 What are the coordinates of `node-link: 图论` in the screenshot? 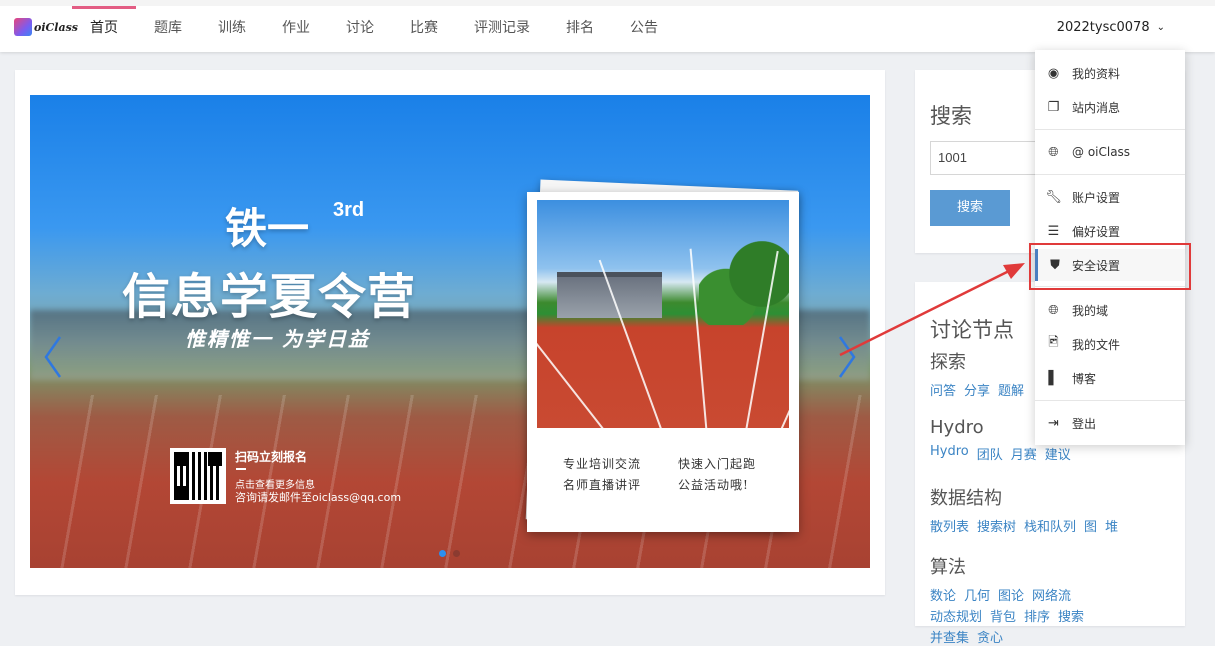 It's located at (1011, 594).